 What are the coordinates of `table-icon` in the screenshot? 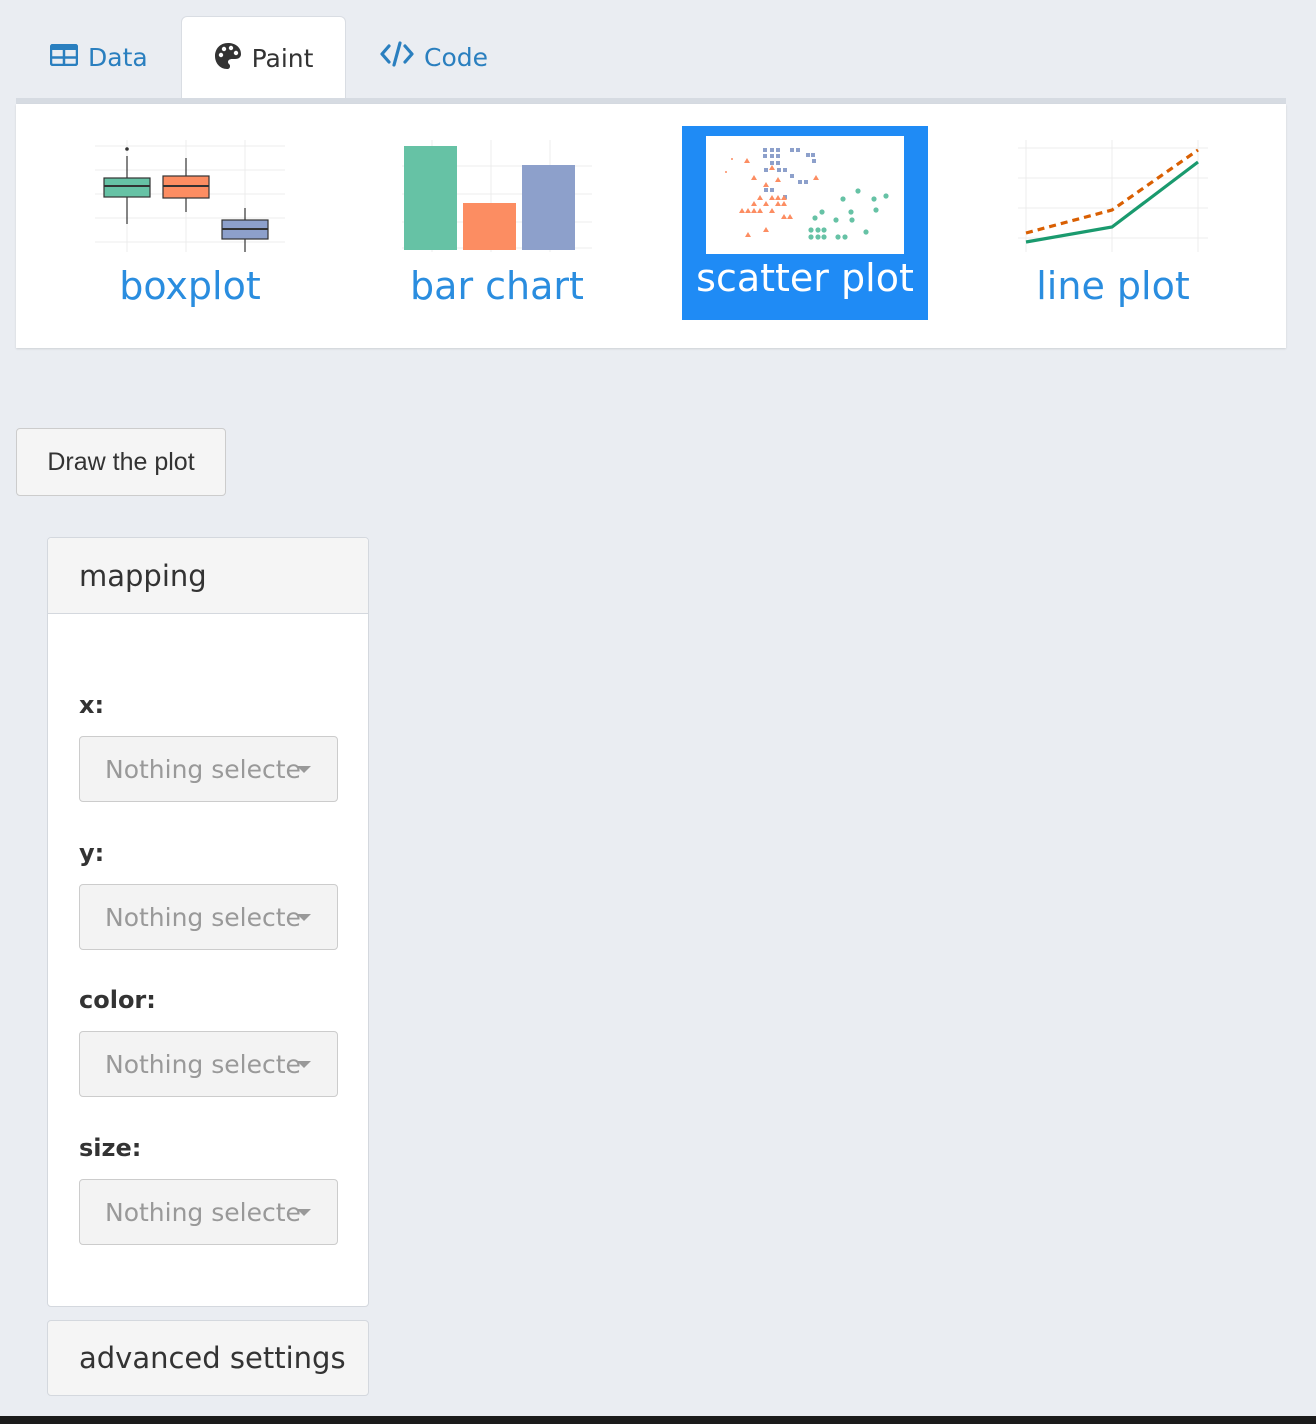 It's located at (64, 57).